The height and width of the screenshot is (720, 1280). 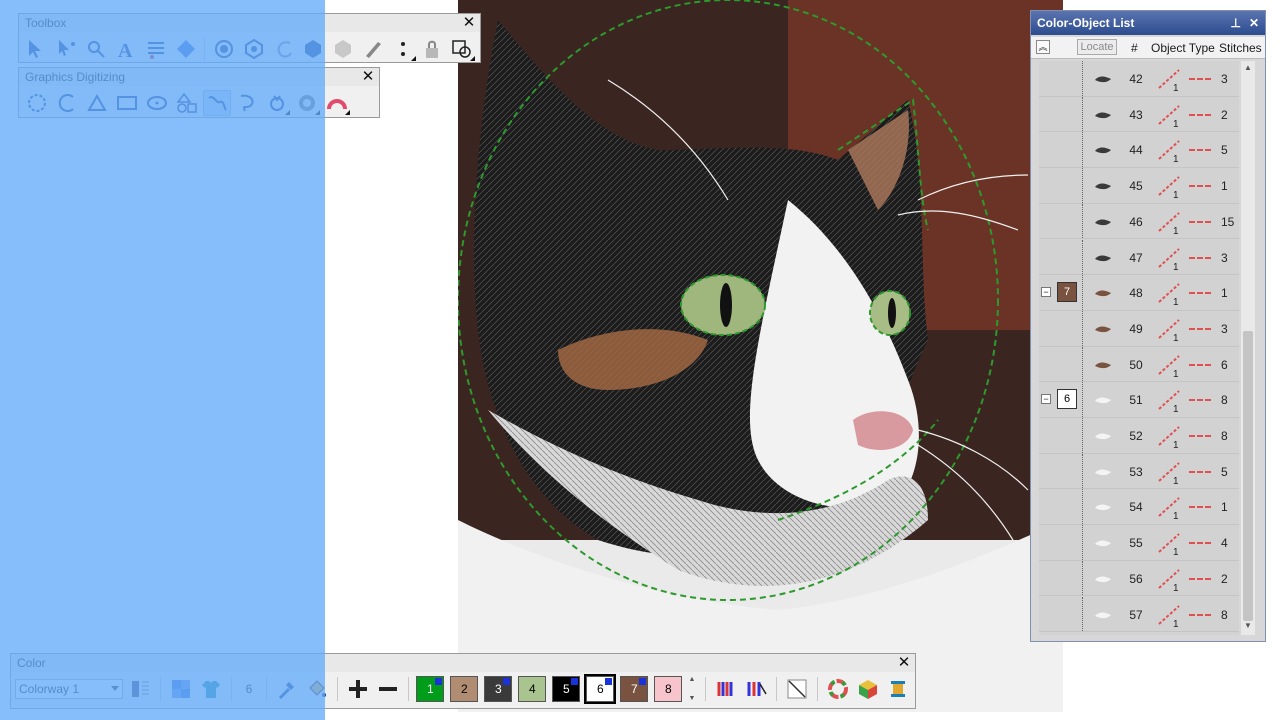 What do you see at coordinates (358, 689) in the screenshot?
I see `add-color-icon` at bounding box center [358, 689].